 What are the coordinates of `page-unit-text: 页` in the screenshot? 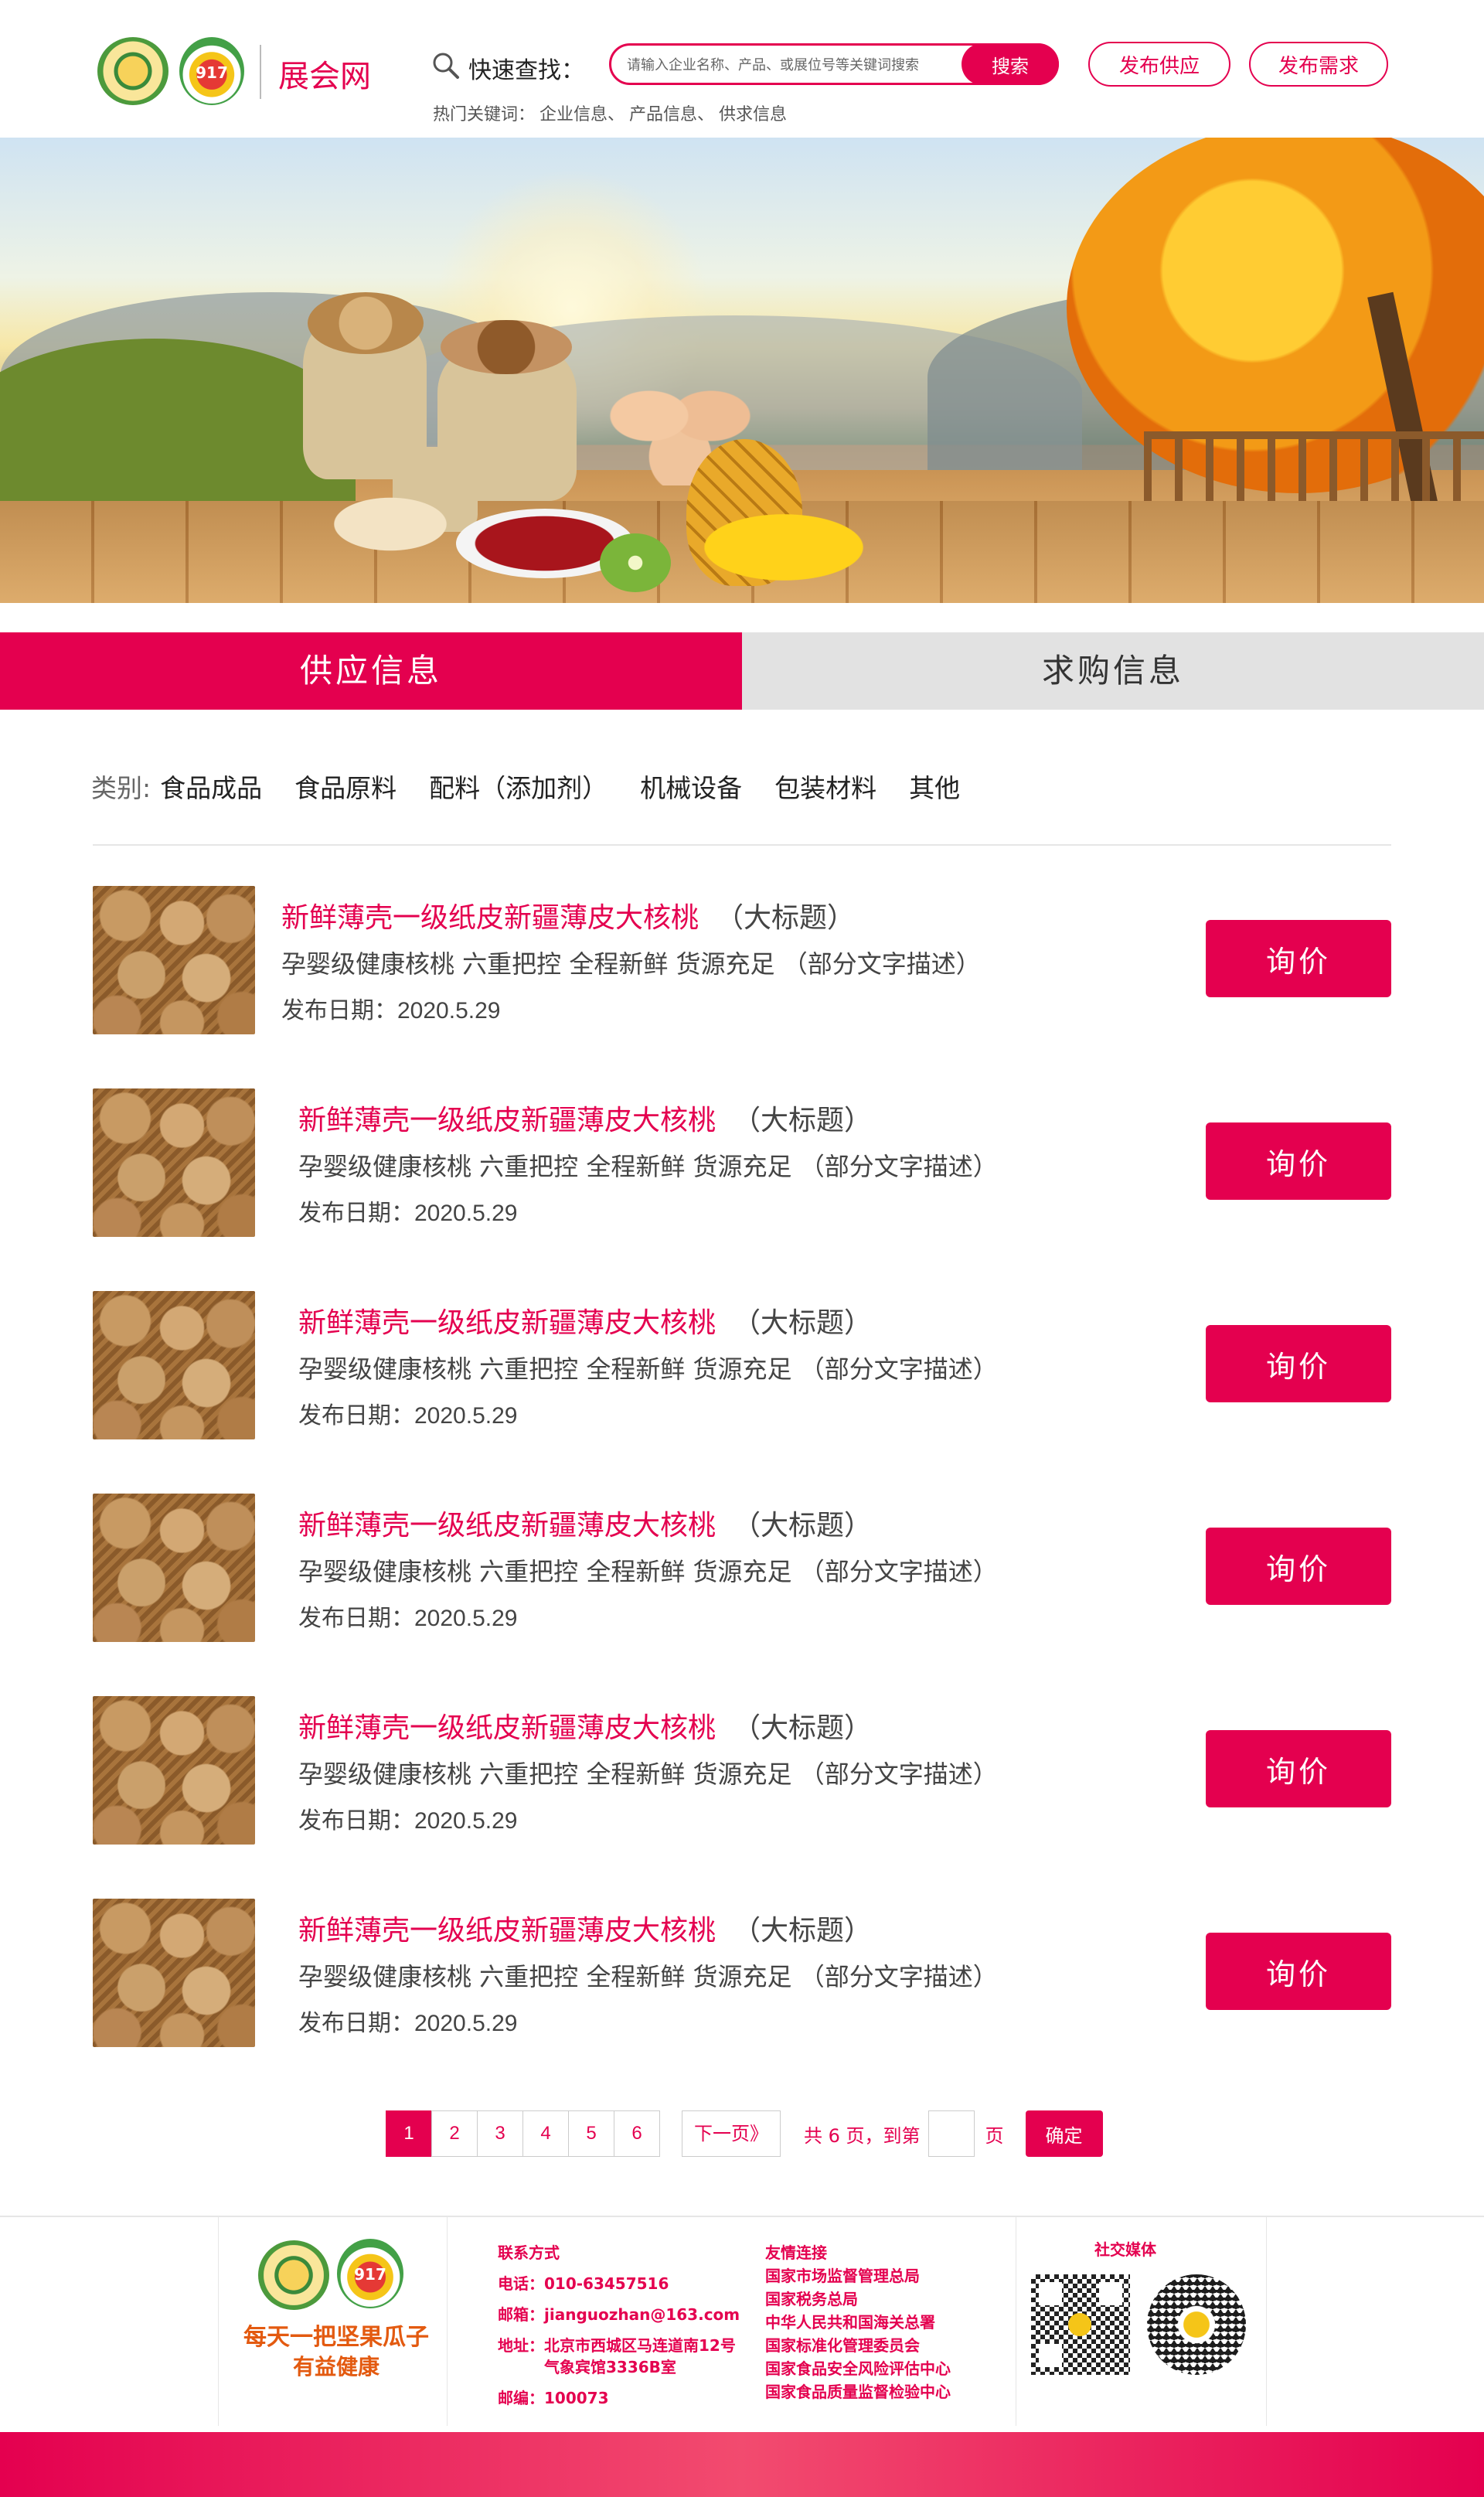 It's located at (994, 2135).